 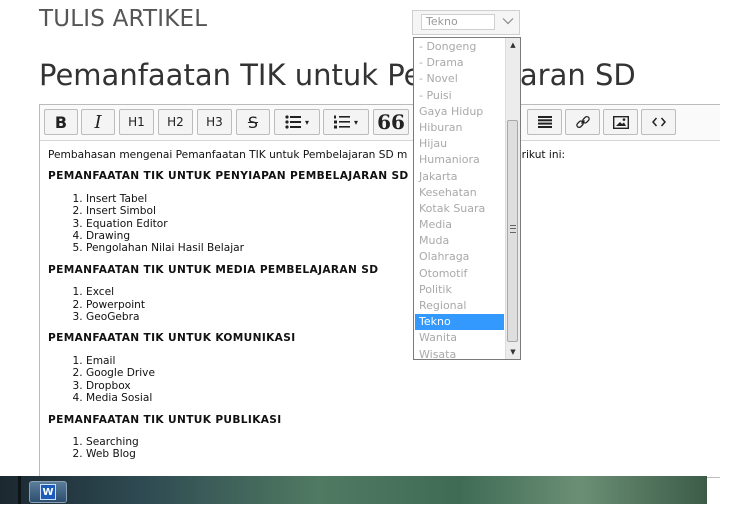 I want to click on bold-button: B, so click(x=61, y=122).